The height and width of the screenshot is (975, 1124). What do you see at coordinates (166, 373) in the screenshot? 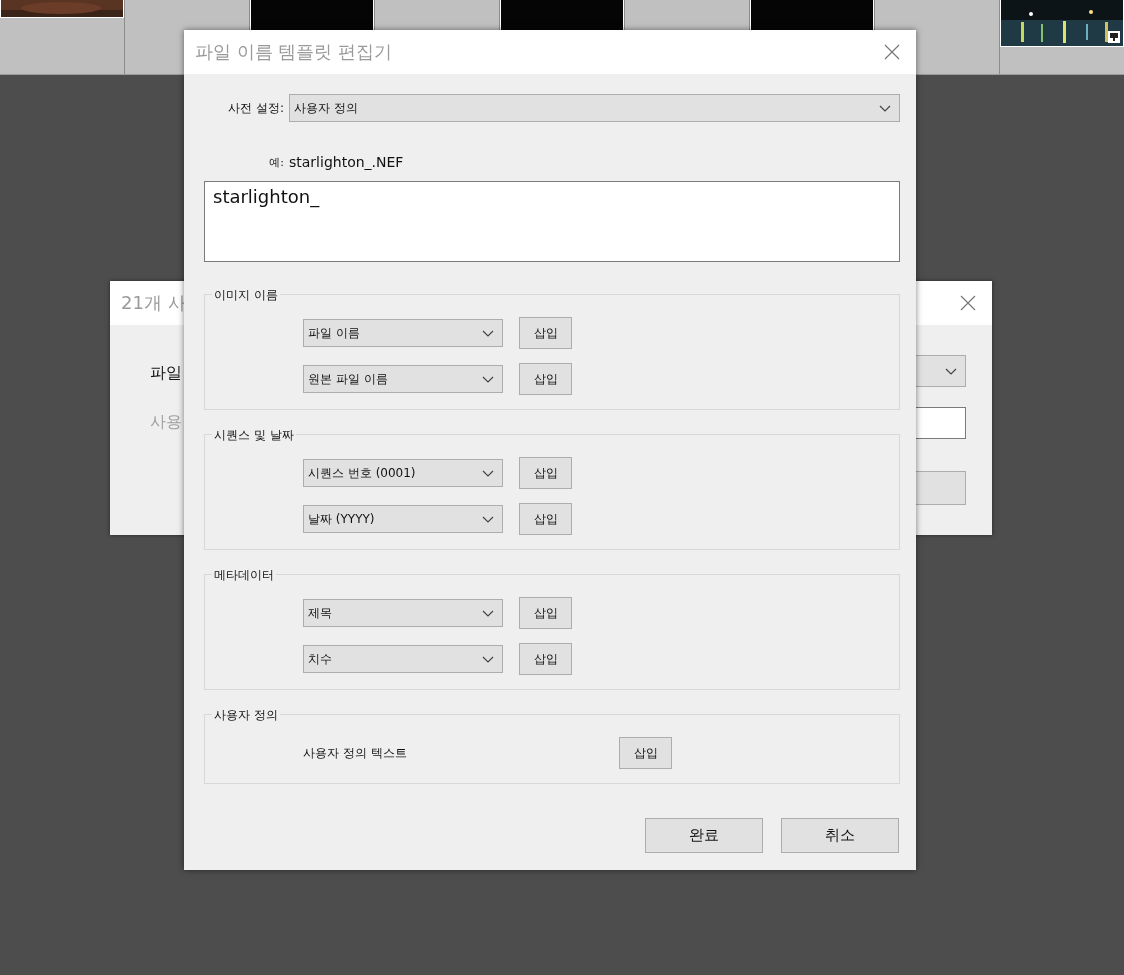
I see `field-label: 파일` at bounding box center [166, 373].